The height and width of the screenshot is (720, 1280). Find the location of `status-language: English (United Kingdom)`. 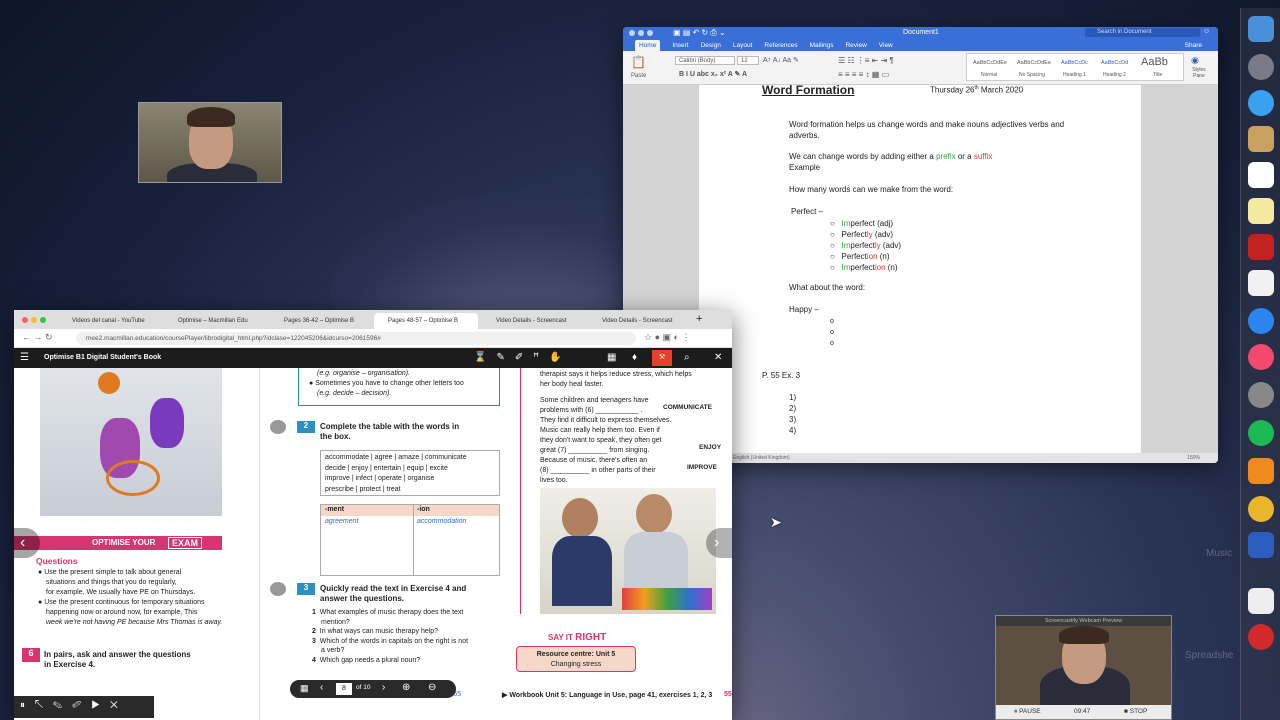

status-language: English (United Kingdom) is located at coordinates (761, 458).